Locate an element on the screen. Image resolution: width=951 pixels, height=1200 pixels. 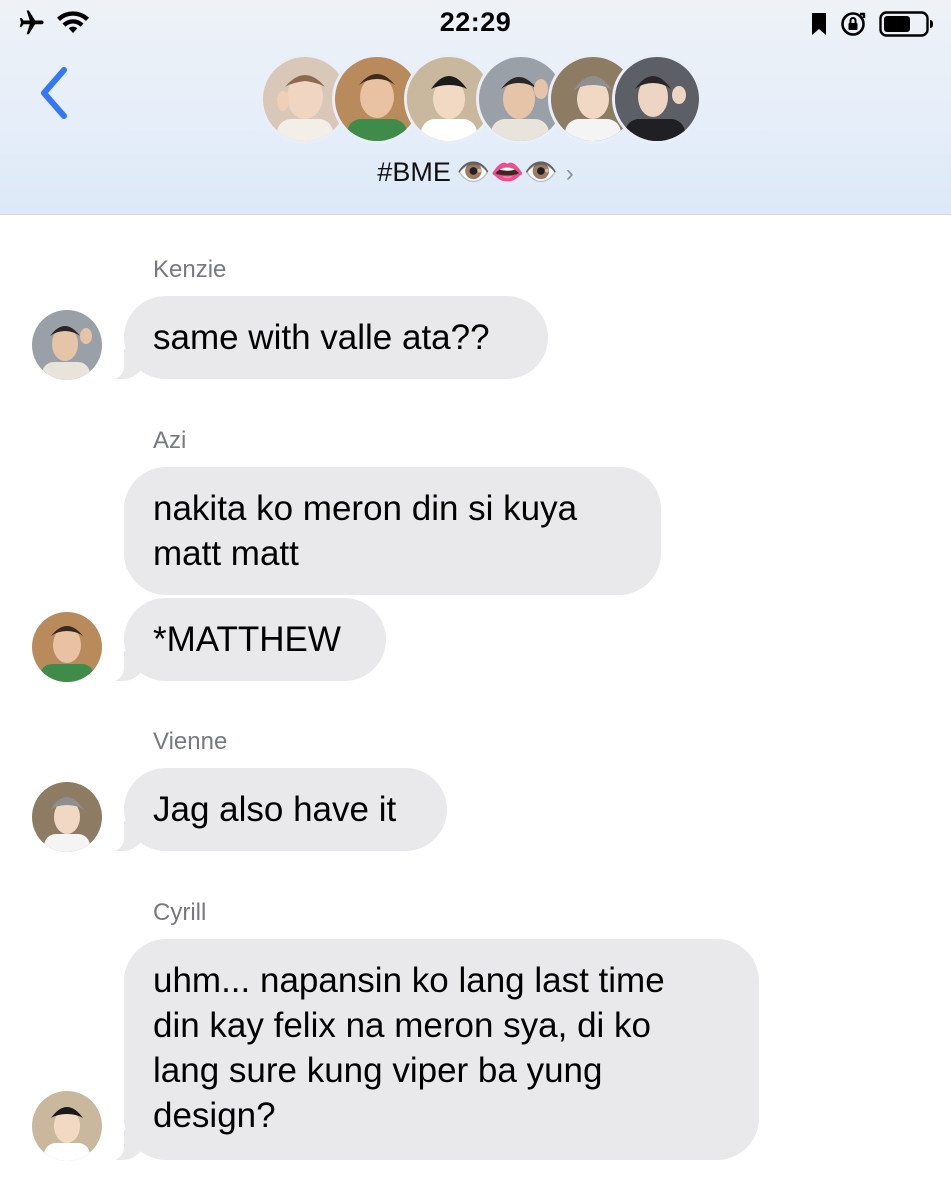
message-bubble: *MATTHEW is located at coordinates (247, 640).